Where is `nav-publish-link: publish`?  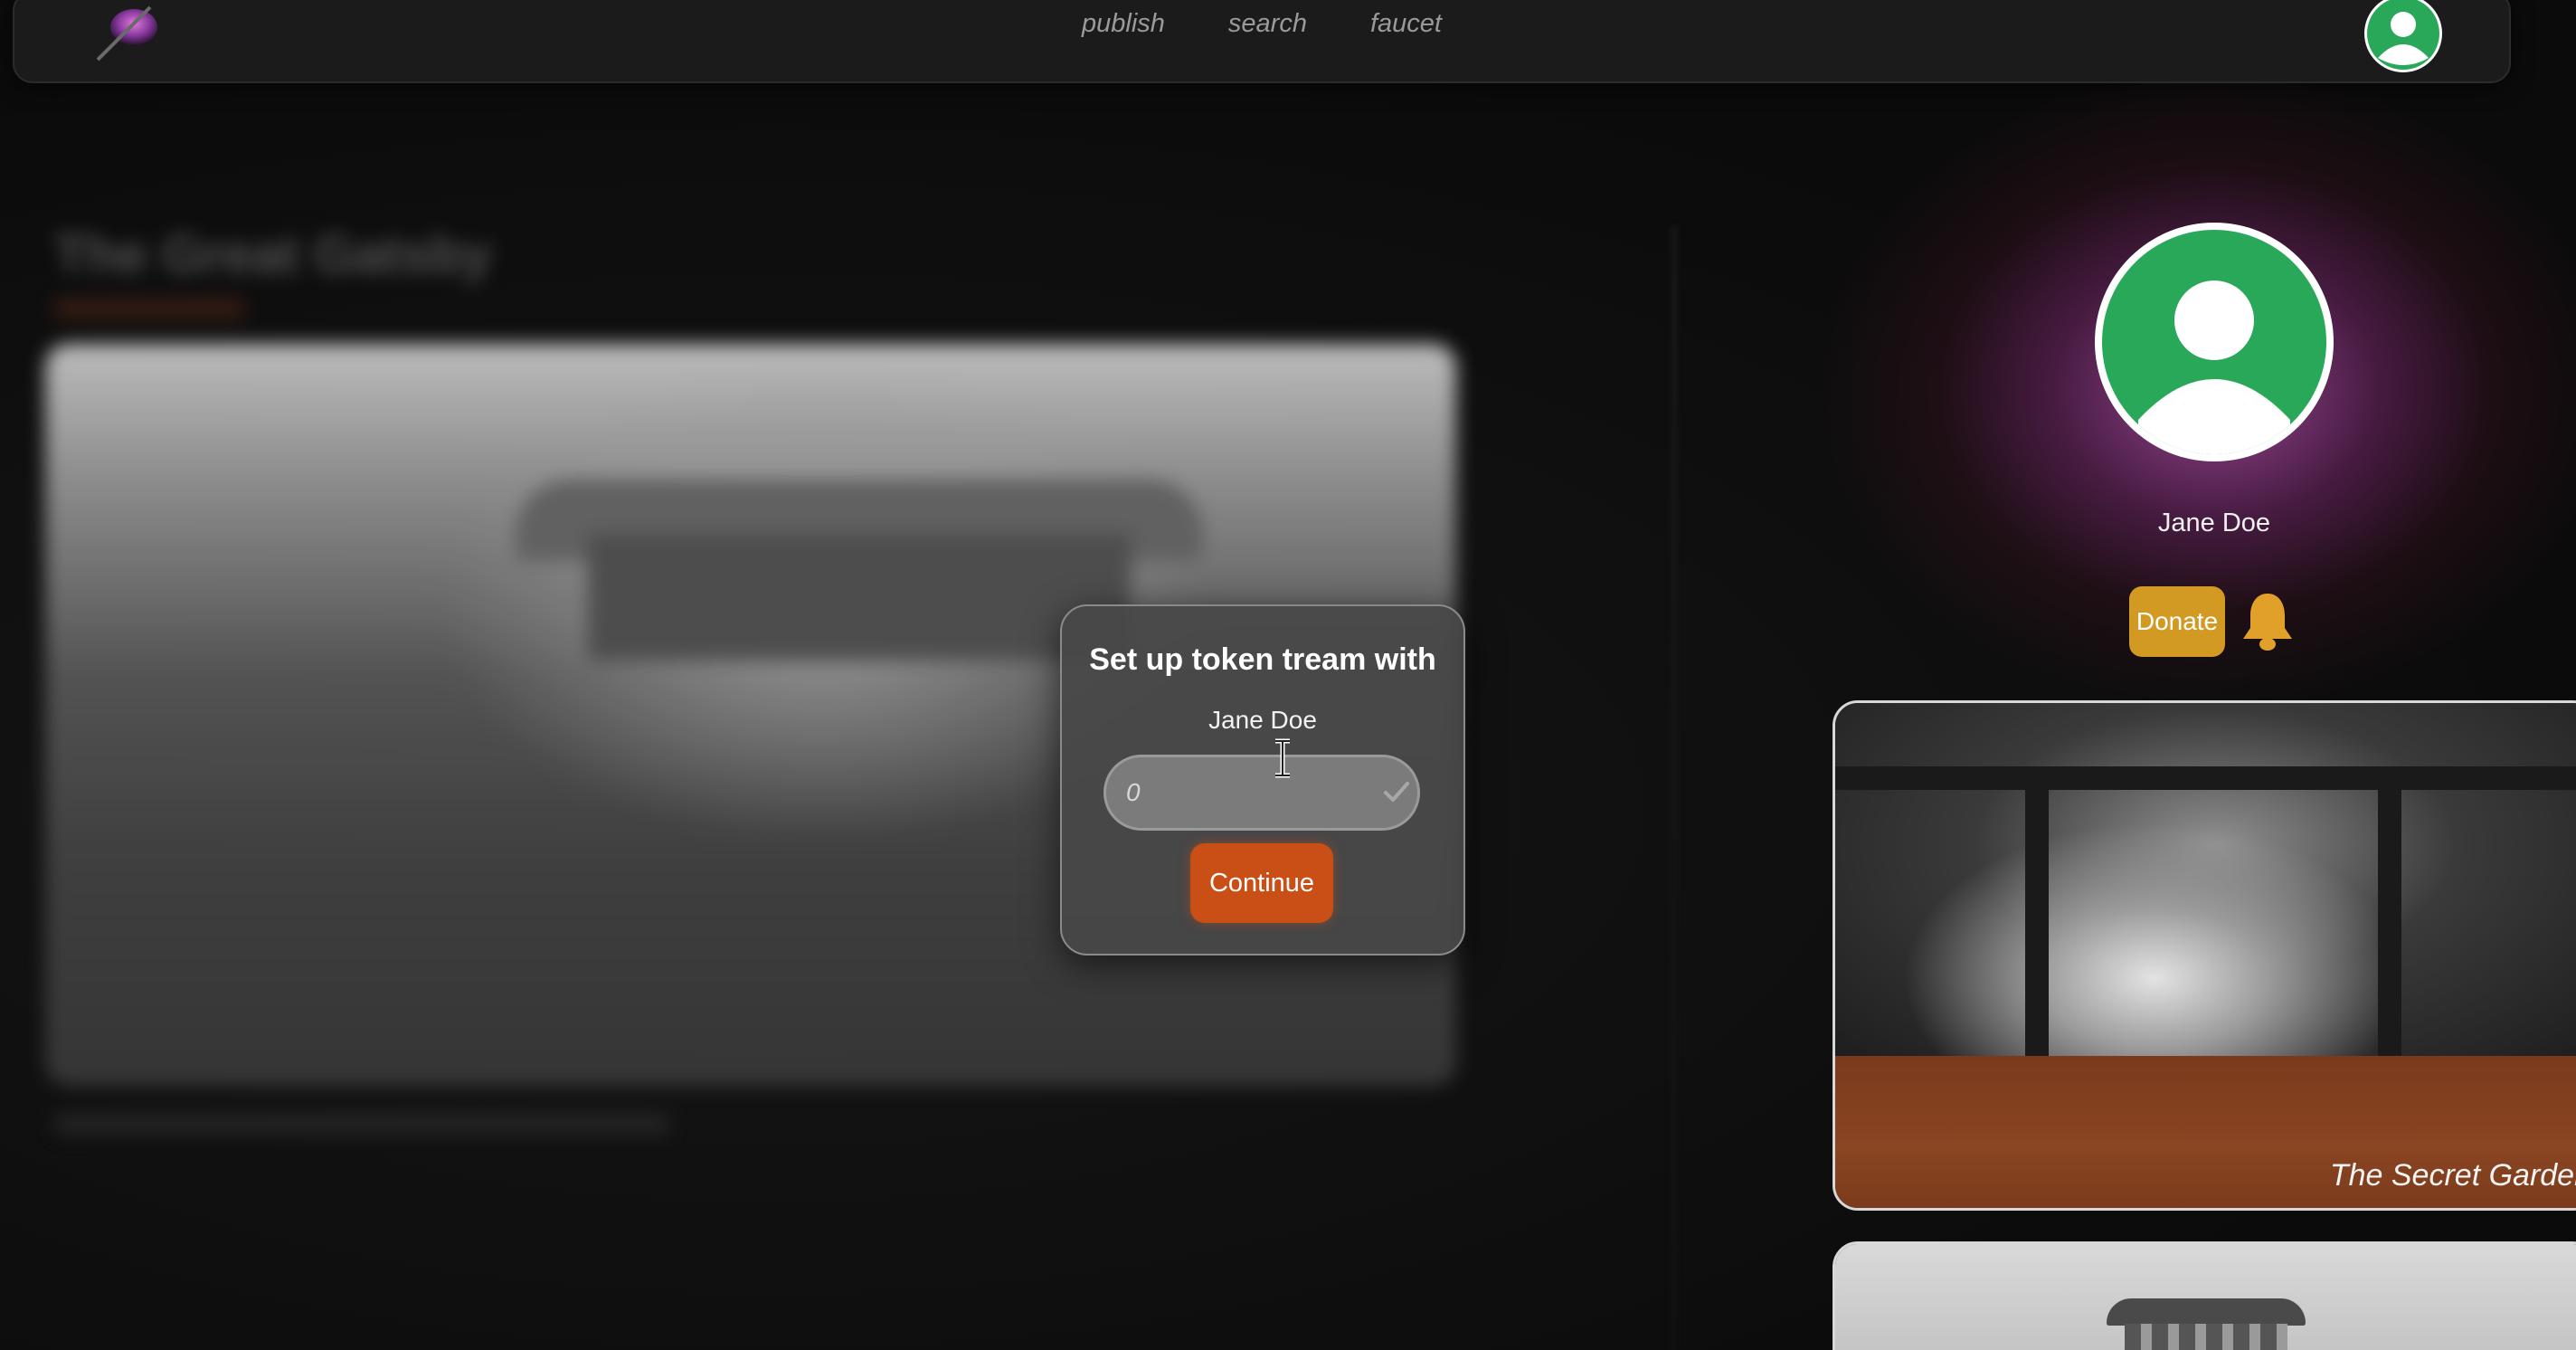
nav-publish-link: publish is located at coordinates (1123, 24).